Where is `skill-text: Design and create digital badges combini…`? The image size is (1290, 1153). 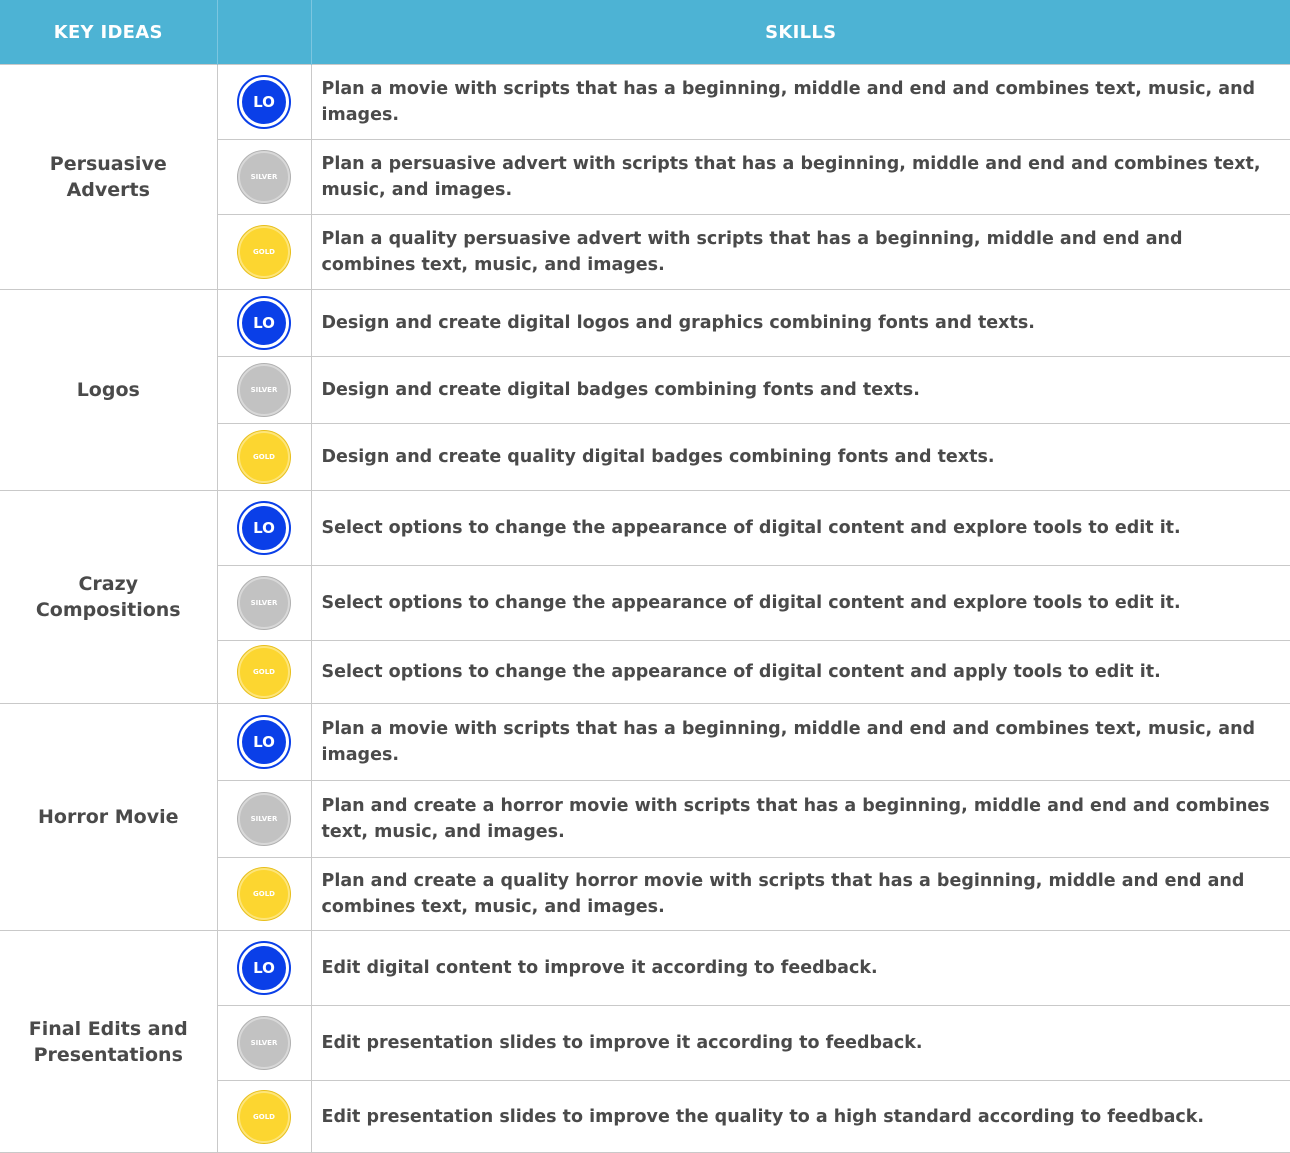 skill-text: Design and create digital badges combini… is located at coordinates (800, 390).